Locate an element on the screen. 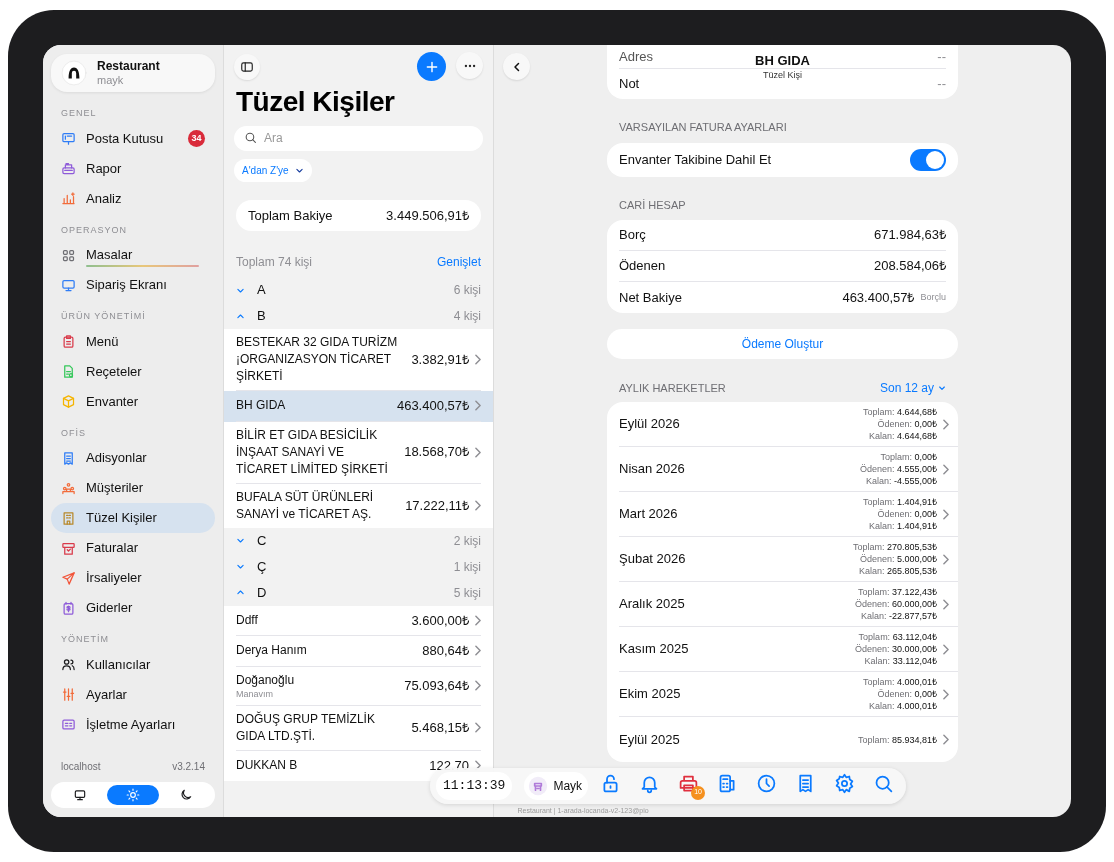  receipt-icon is located at coordinates (68, 458).